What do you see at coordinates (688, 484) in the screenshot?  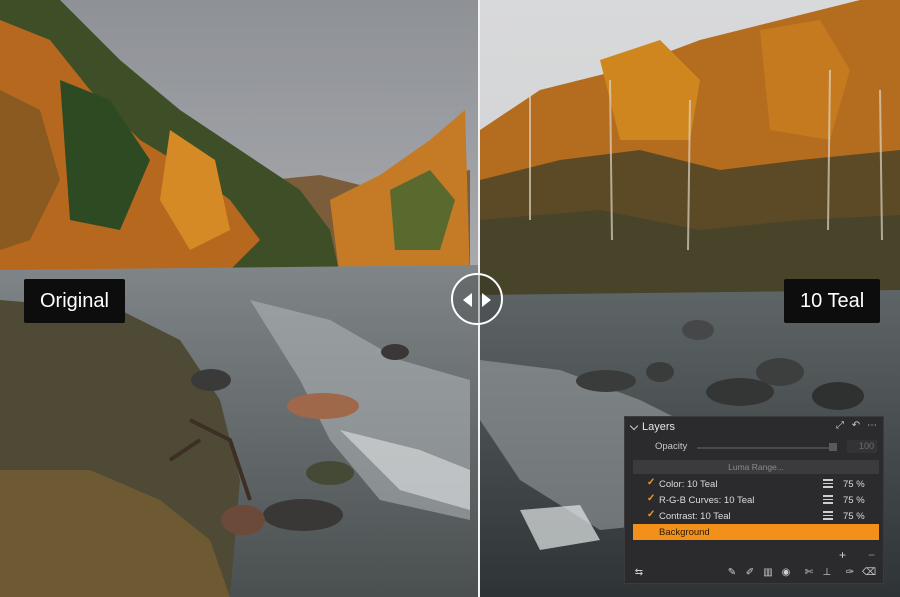 I see `layer-name: Color: 10 Teal` at bounding box center [688, 484].